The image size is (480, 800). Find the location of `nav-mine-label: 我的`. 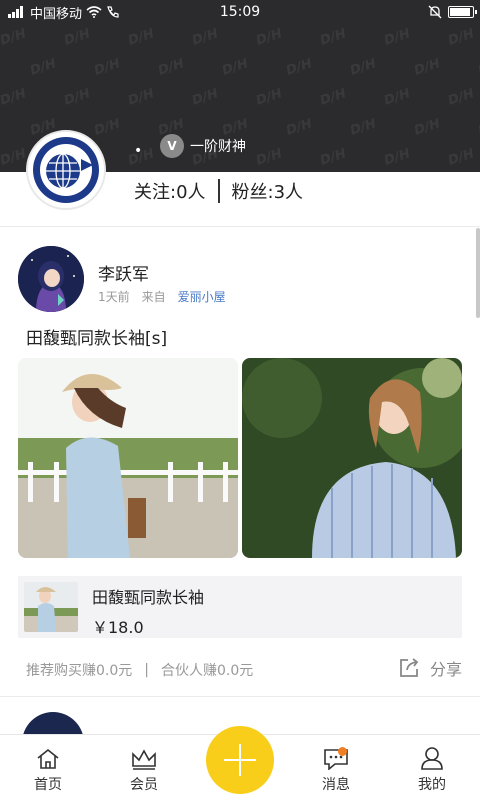

nav-mine-label: 我的 is located at coordinates (432, 785).